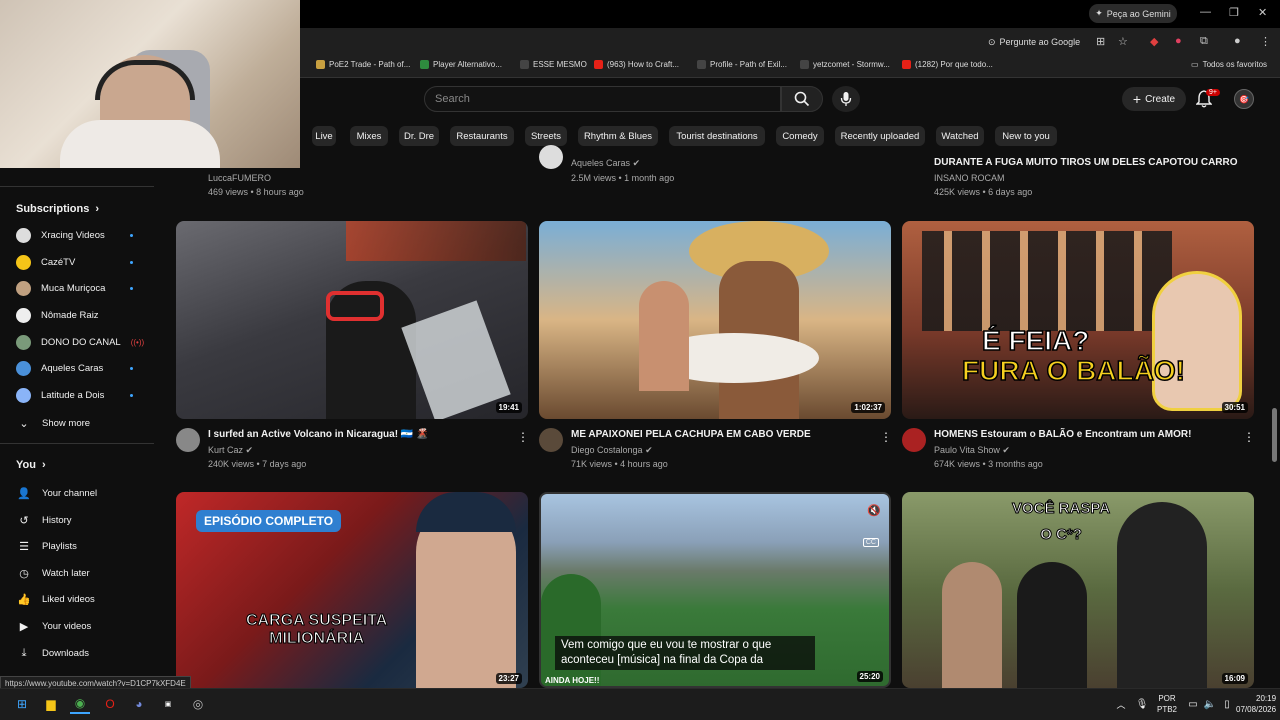 This screenshot has width=1280, height=720. Describe the element at coordinates (870, 542) in the screenshot. I see `captions-icon: CC` at that location.